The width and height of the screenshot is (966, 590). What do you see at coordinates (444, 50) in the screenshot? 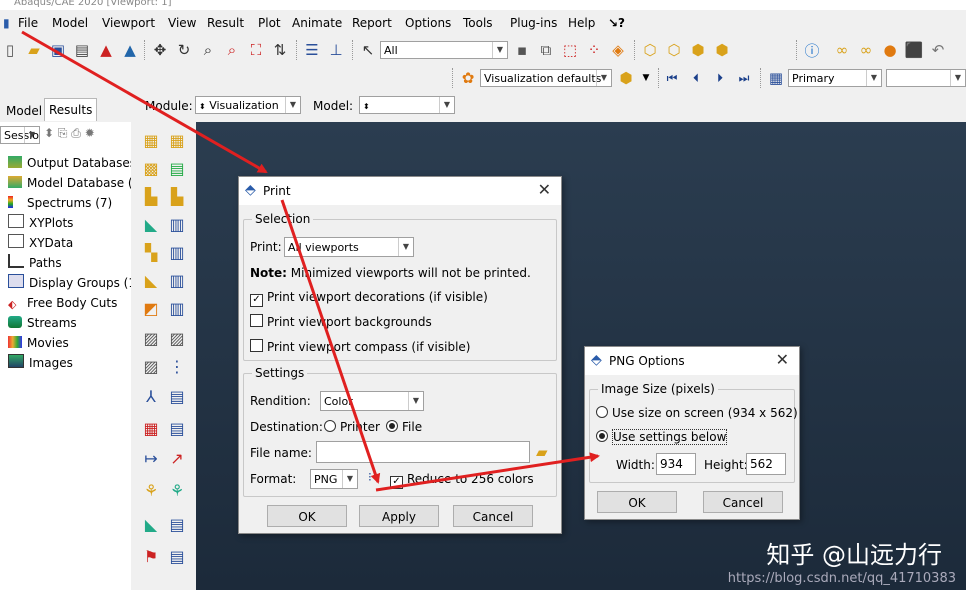
I see `selection-filter-combo: All ▼` at bounding box center [444, 50].